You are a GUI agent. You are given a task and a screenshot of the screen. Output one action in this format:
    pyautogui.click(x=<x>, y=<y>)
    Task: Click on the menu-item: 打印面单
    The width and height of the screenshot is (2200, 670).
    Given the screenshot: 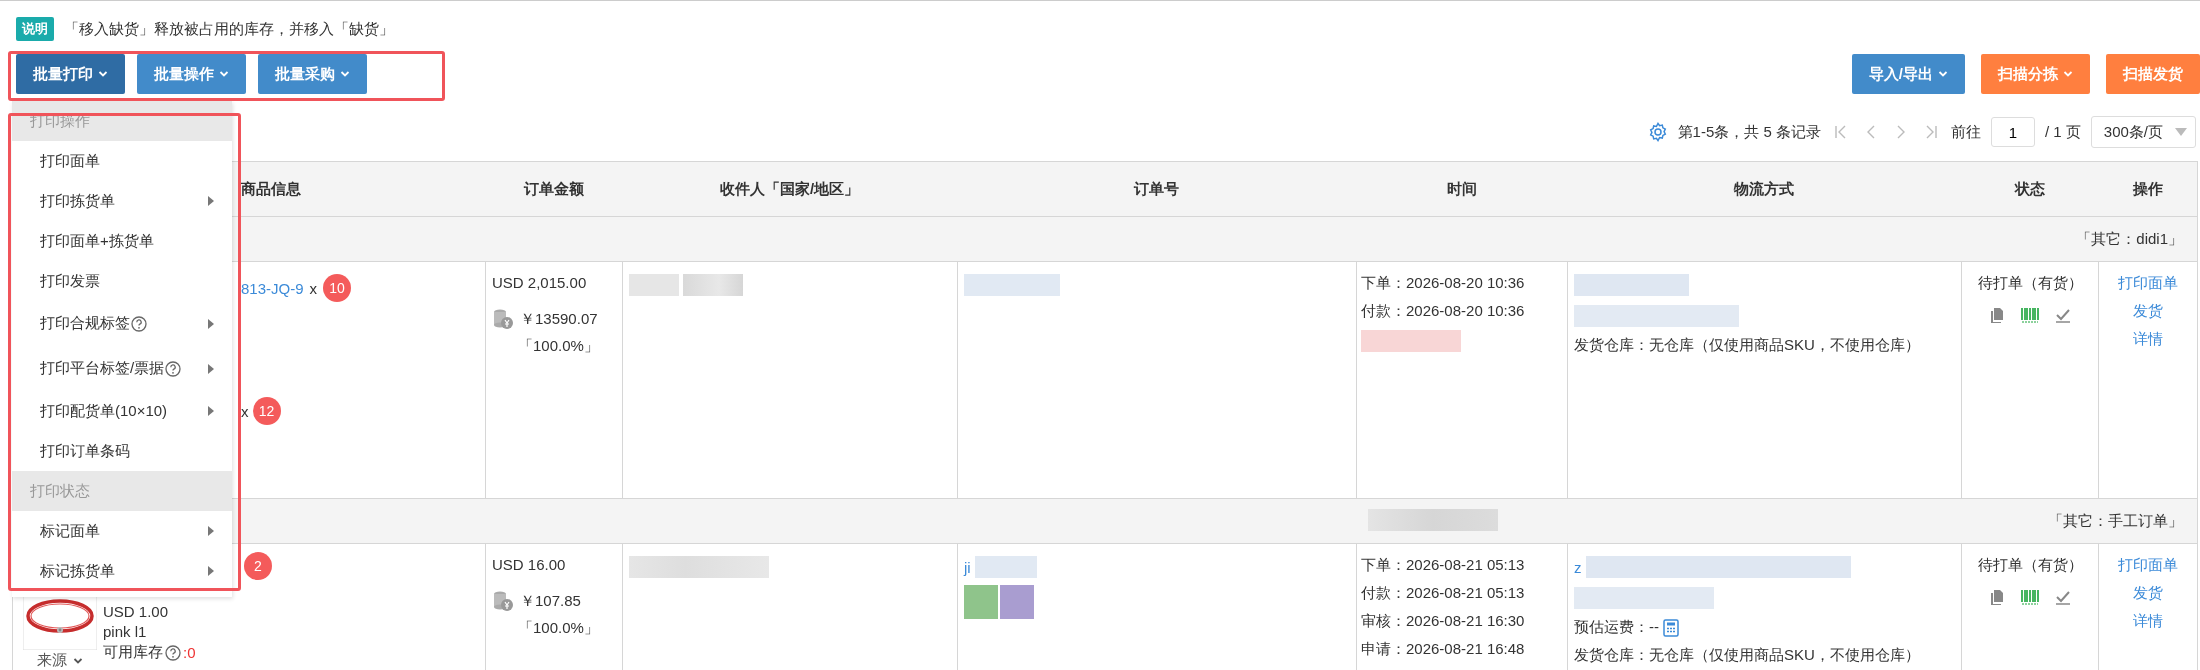 What is the action you would take?
    pyautogui.click(x=122, y=161)
    